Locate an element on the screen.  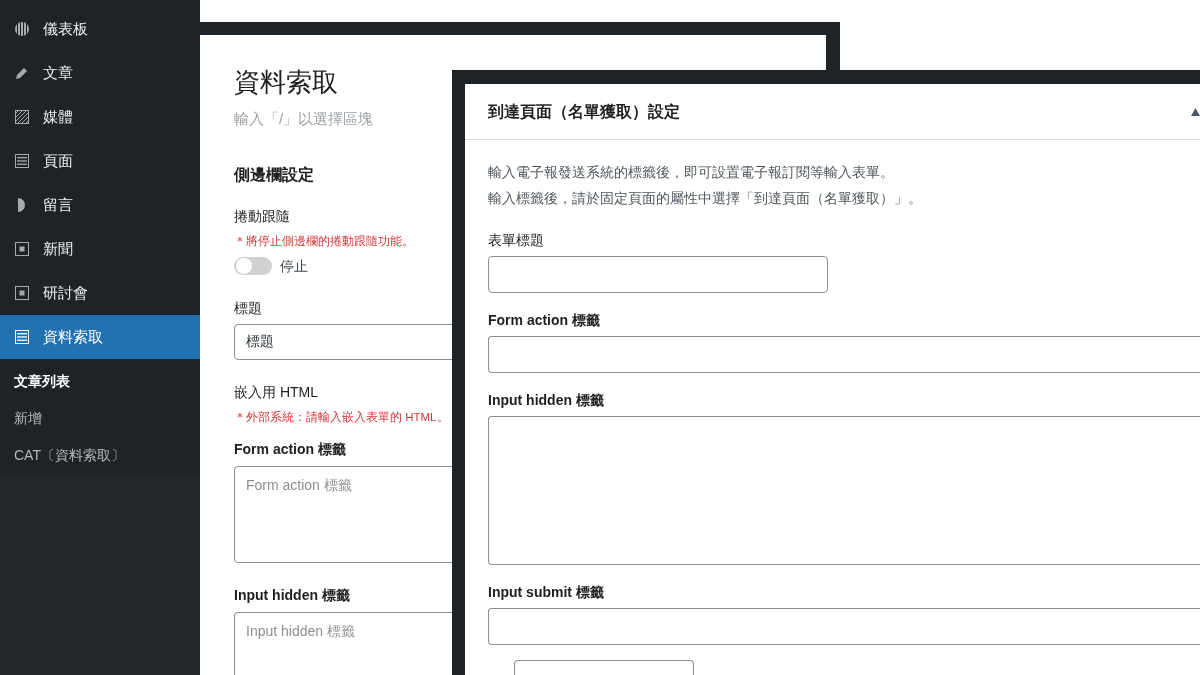
hatched-square-icon is located at coordinates (22, 117).